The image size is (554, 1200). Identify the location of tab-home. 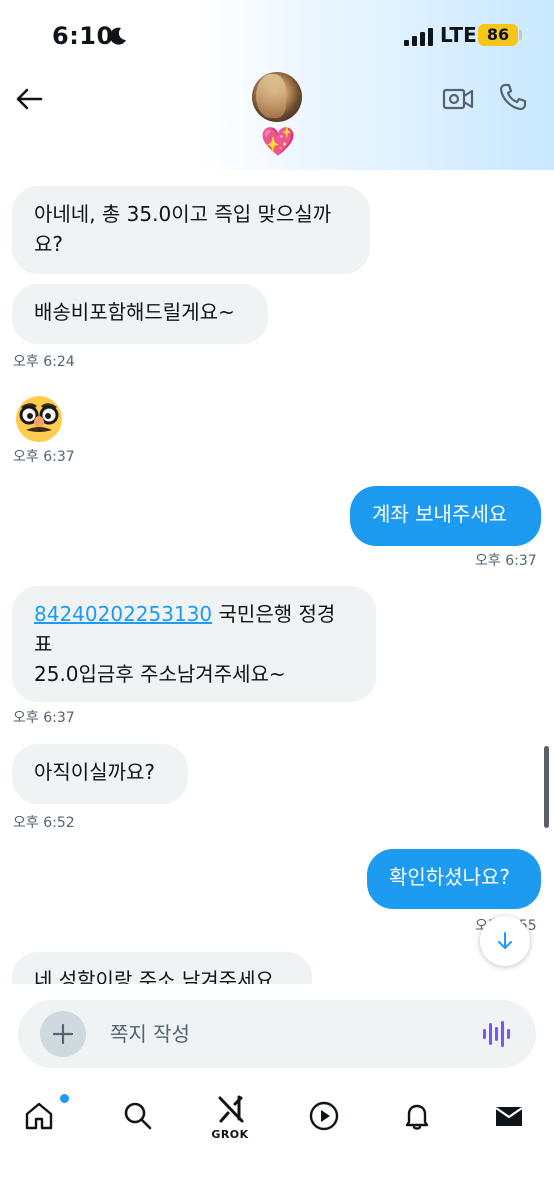
(38, 1115).